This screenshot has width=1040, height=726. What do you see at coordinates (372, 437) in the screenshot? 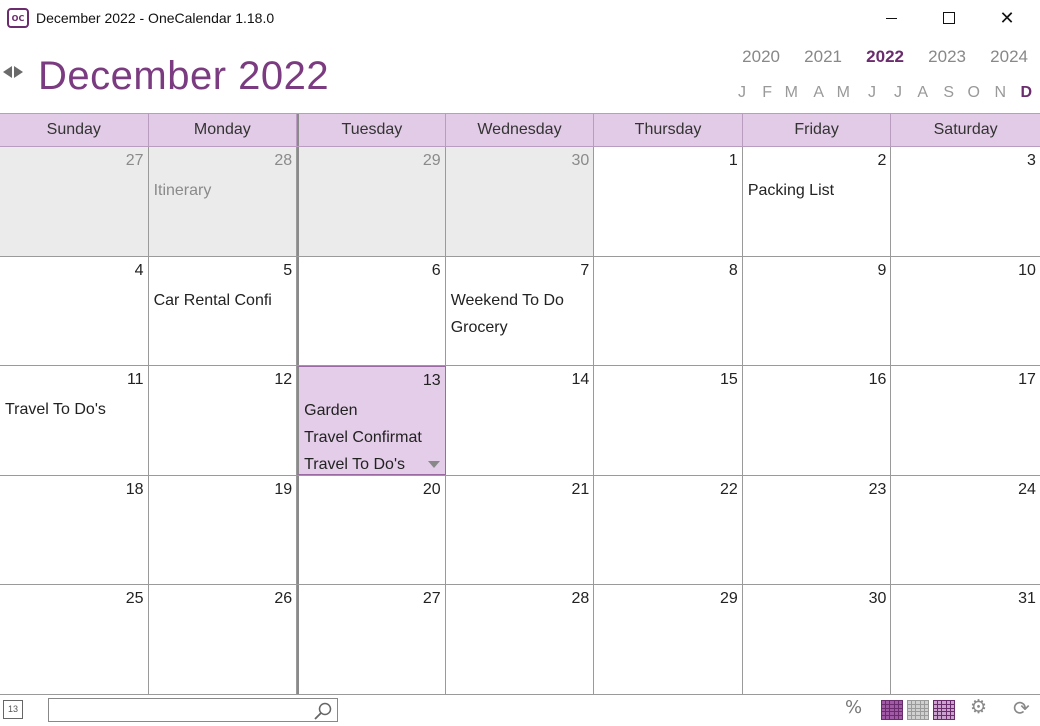
I see `event-item: Travel Confirmat` at bounding box center [372, 437].